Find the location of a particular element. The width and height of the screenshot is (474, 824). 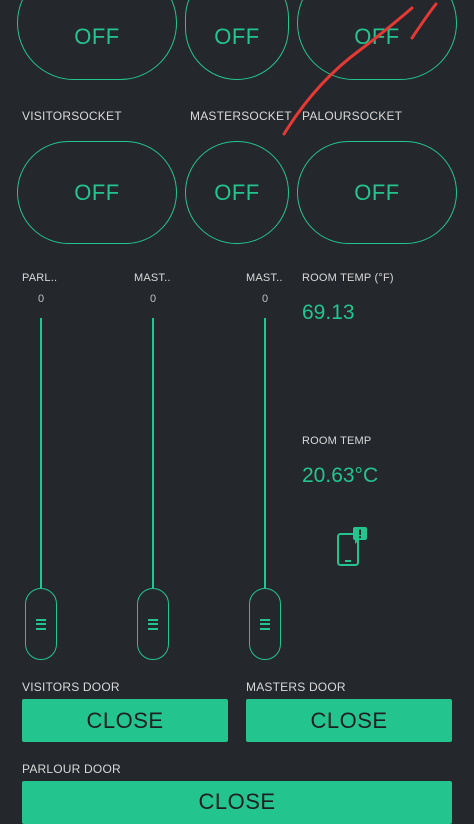

palour-socket-switch: OFF is located at coordinates (377, 192).